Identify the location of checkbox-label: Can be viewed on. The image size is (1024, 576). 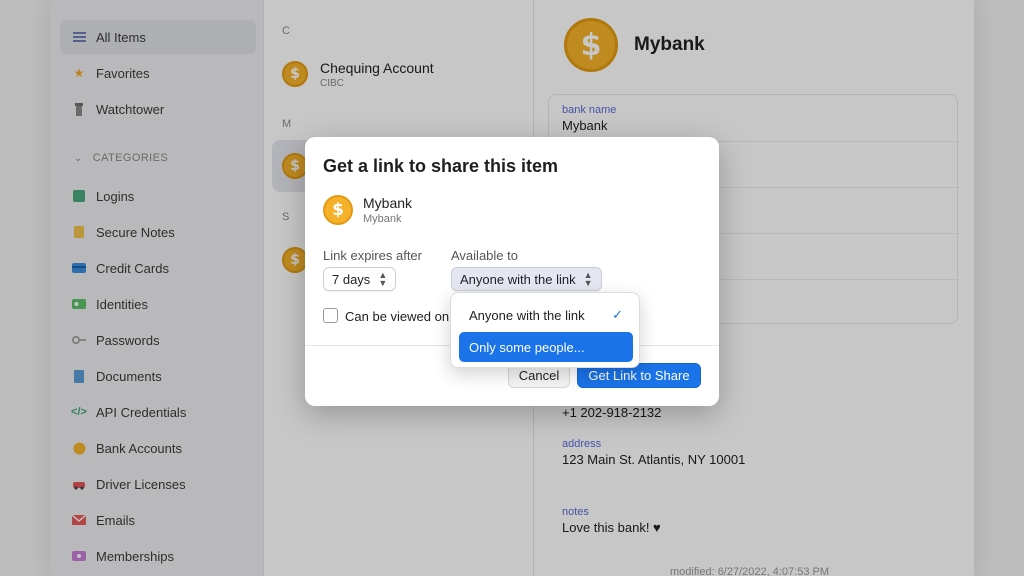
(397, 316).